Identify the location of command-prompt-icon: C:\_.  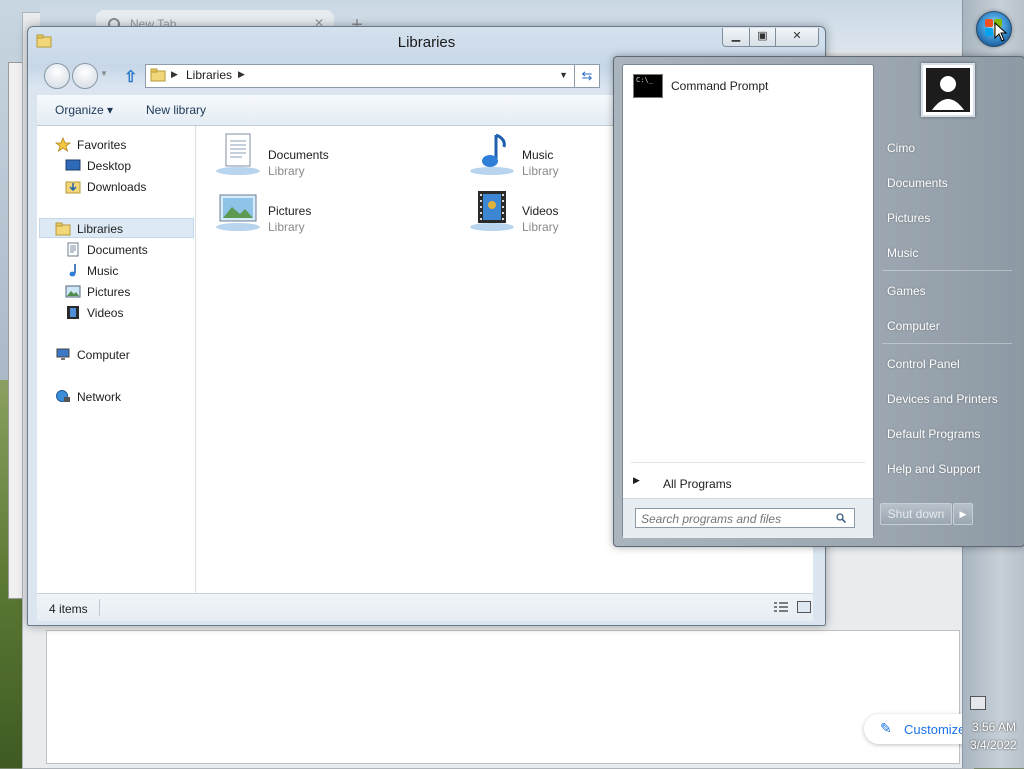
(648, 86).